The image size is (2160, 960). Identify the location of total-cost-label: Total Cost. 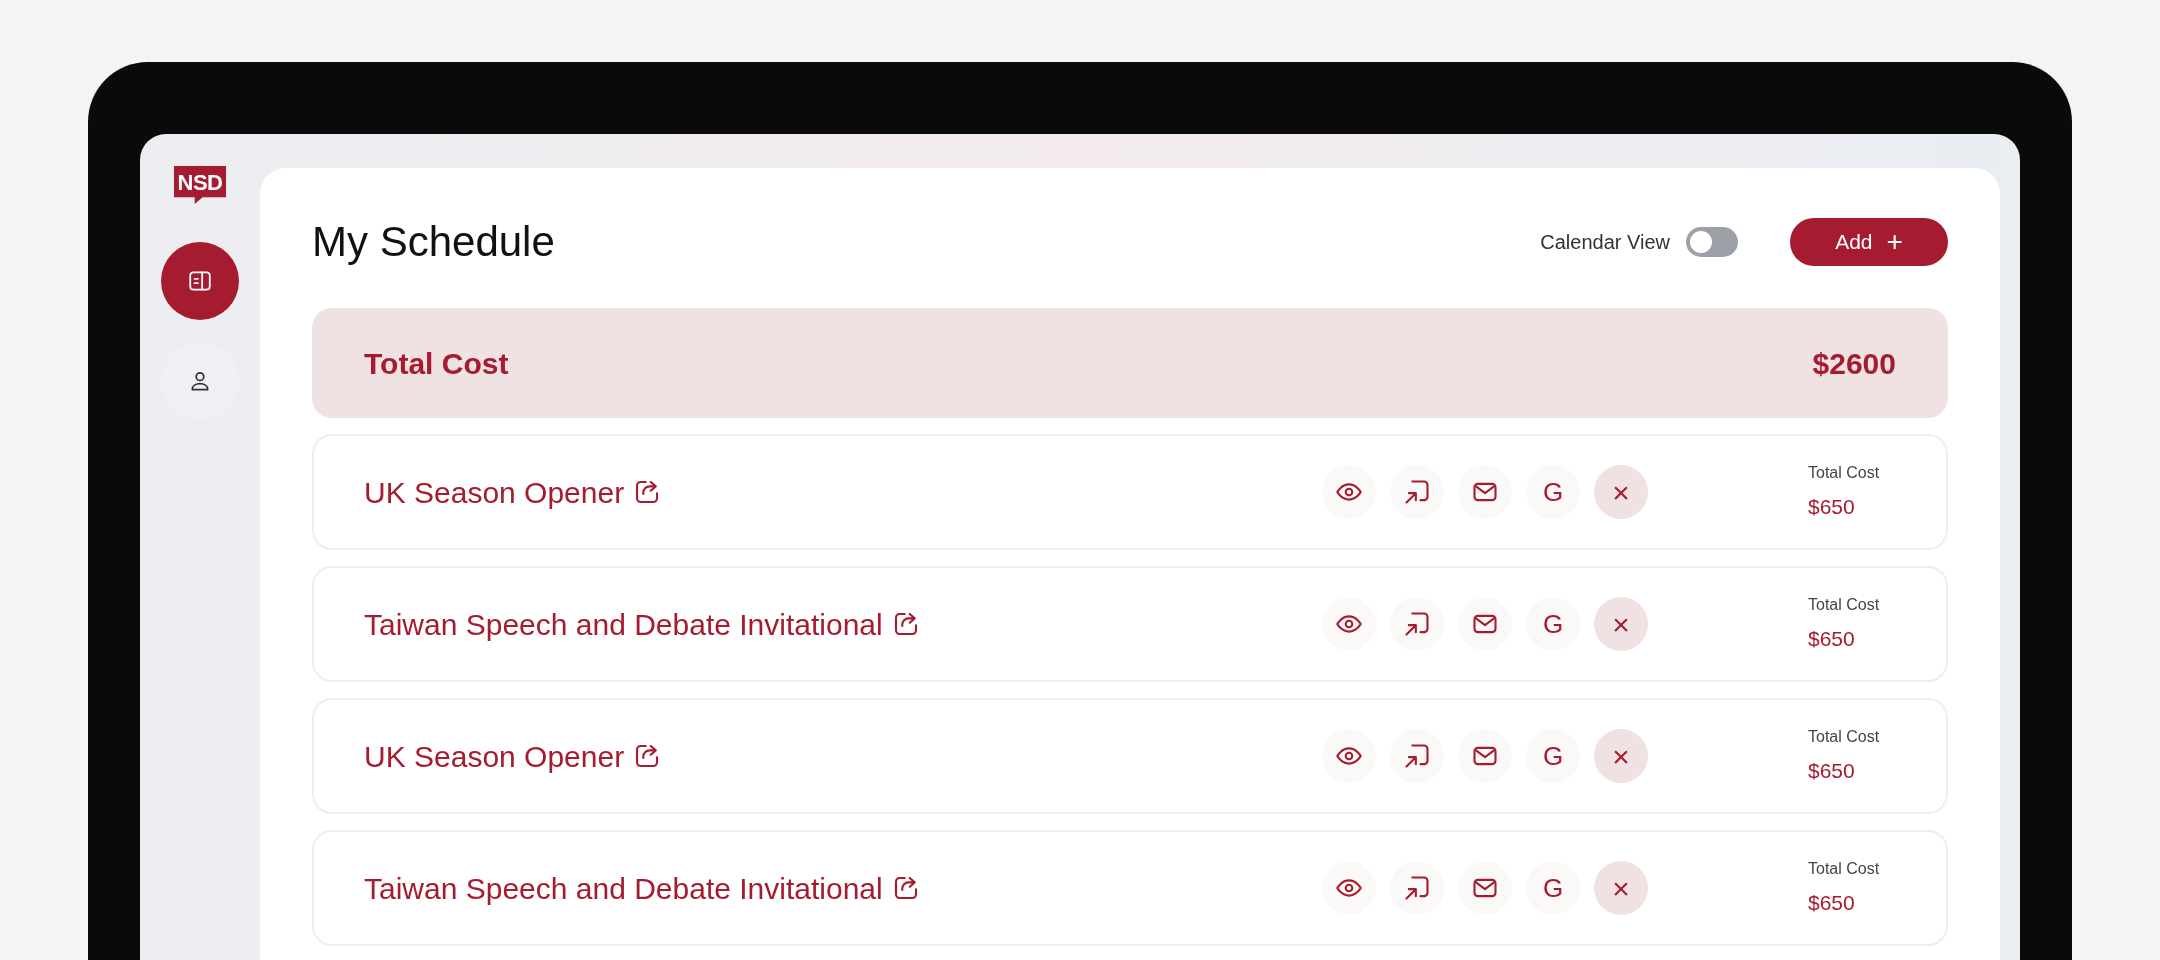
(436, 363).